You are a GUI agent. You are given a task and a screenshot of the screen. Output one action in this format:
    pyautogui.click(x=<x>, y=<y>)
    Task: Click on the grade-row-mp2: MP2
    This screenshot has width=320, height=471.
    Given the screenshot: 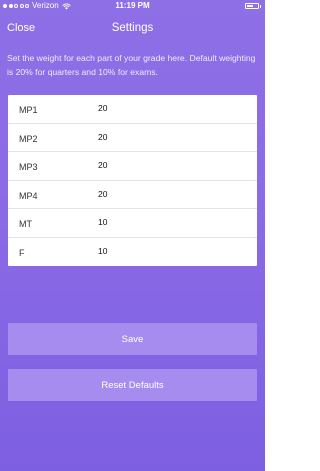 What is the action you would take?
    pyautogui.click(x=132, y=138)
    